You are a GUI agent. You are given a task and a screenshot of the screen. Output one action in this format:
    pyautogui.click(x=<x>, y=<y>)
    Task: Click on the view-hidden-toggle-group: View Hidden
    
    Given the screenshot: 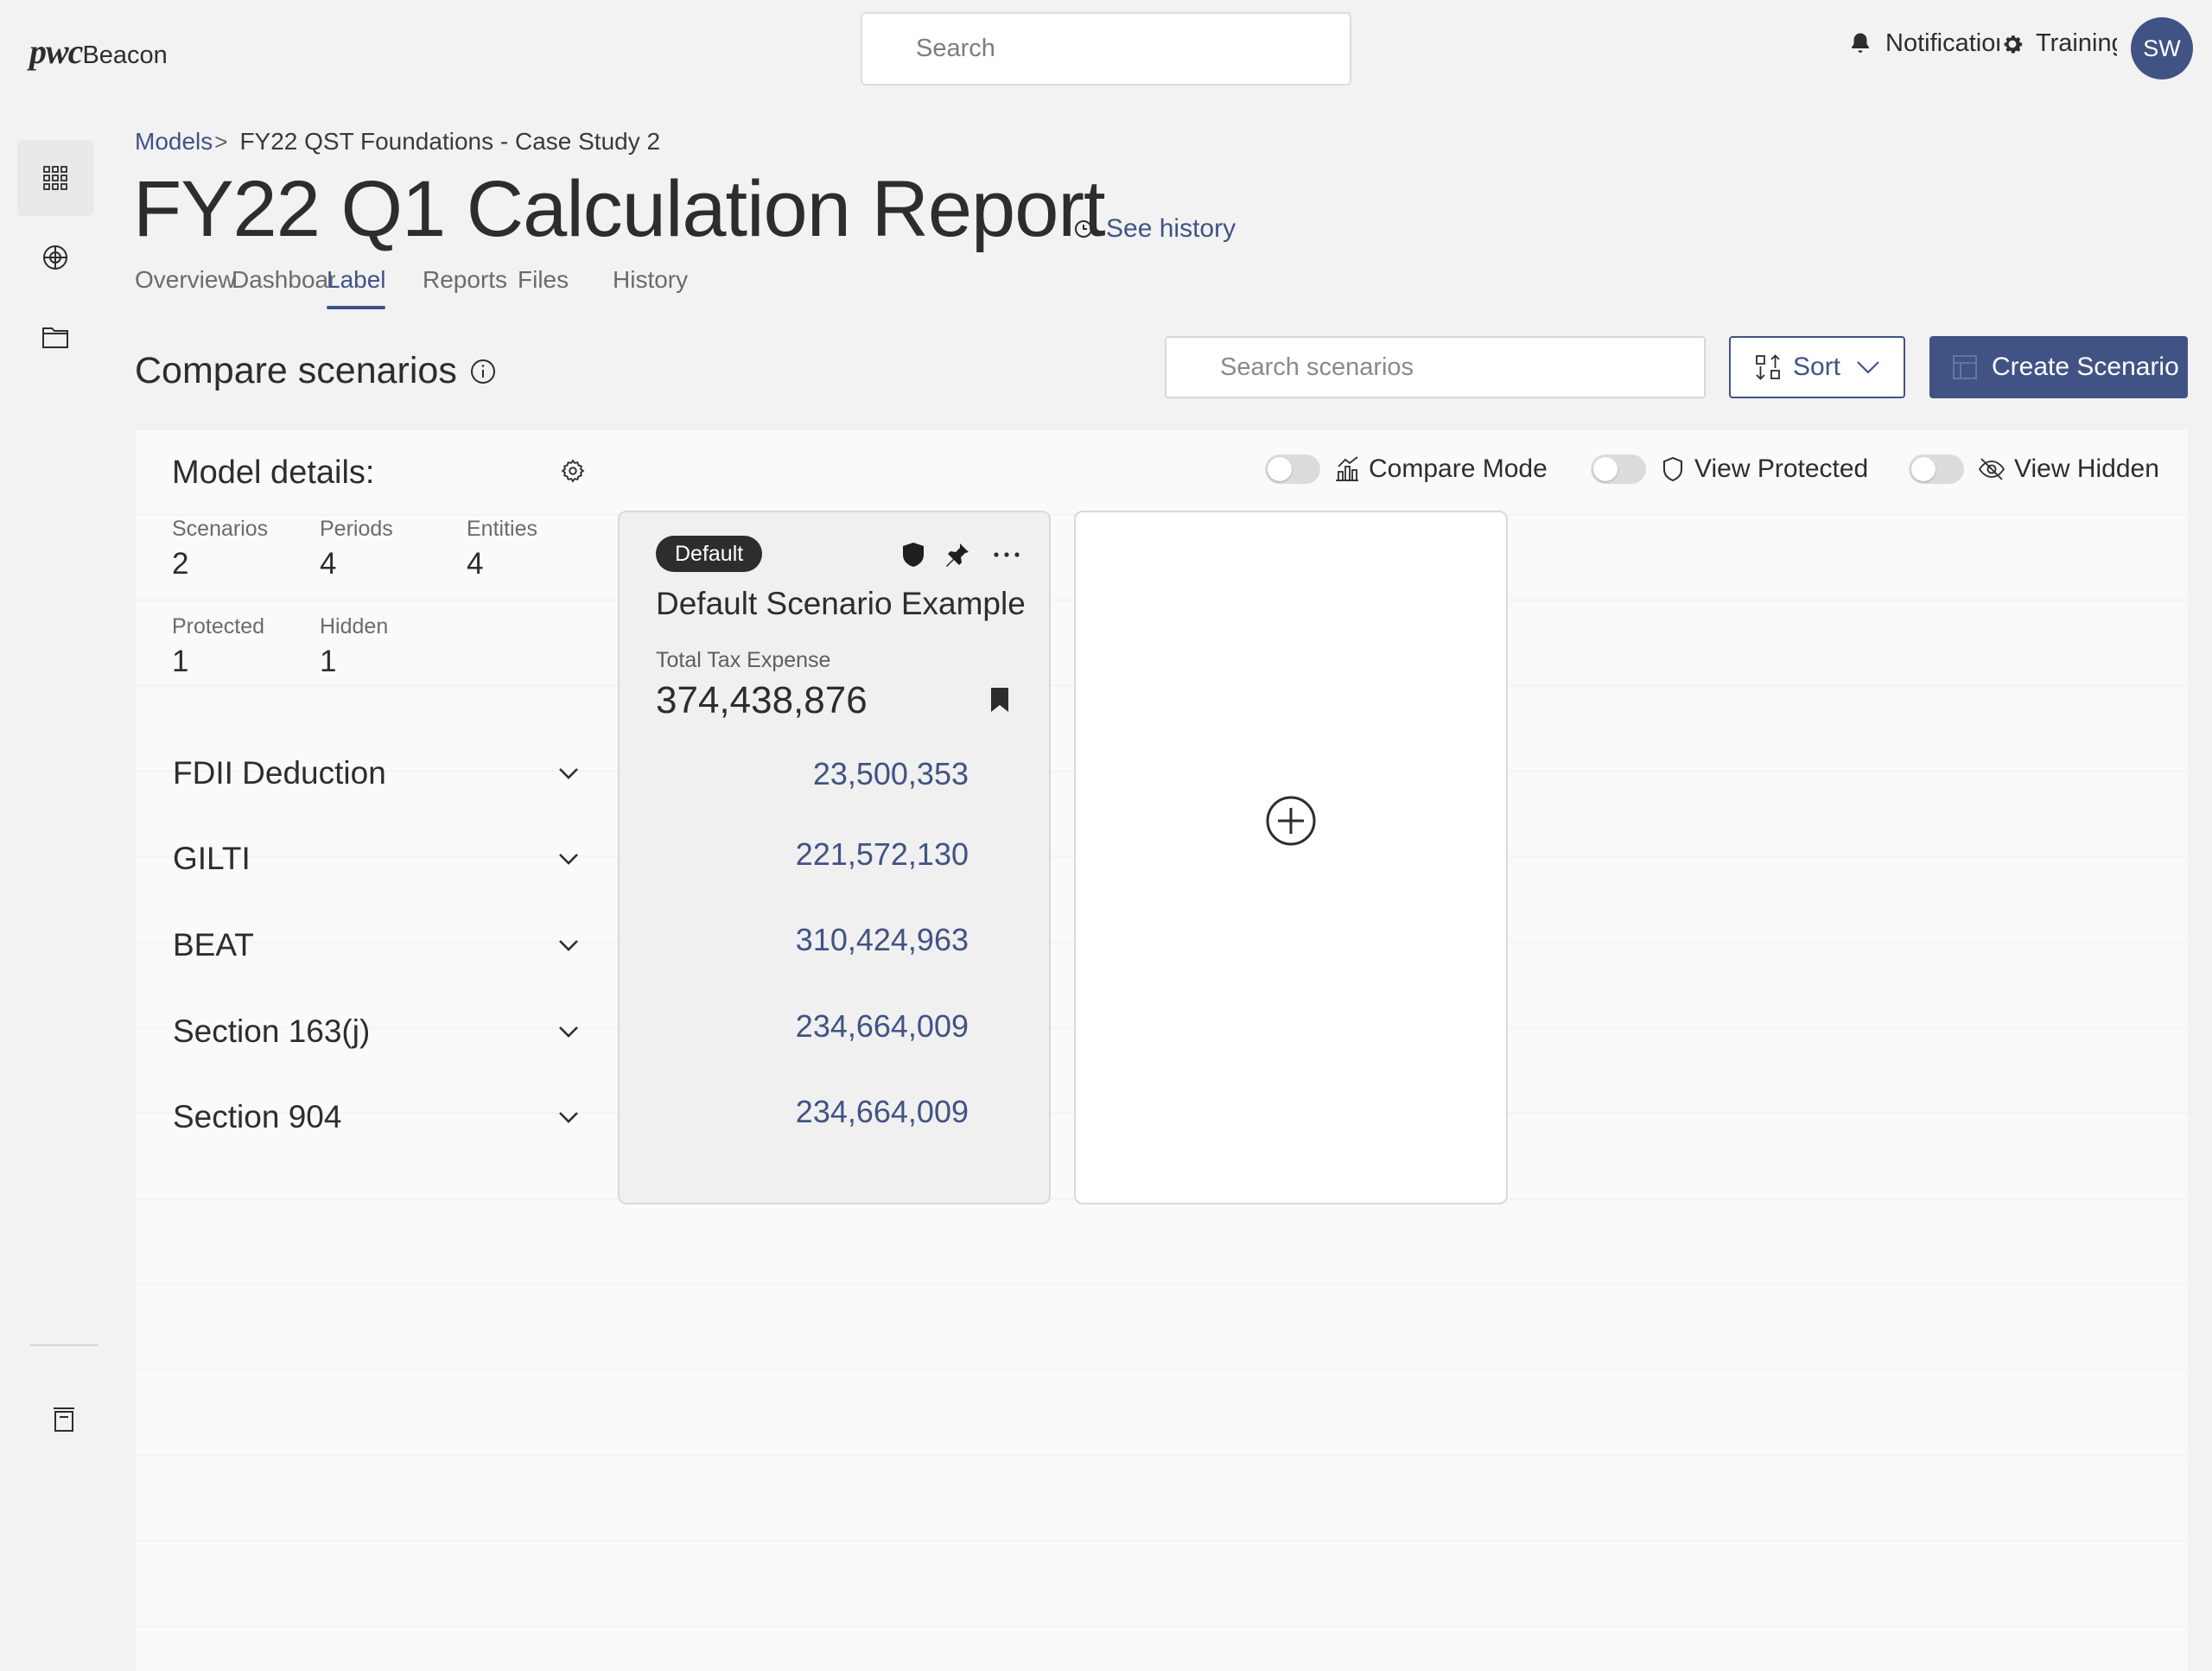 What is the action you would take?
    pyautogui.click(x=2034, y=469)
    